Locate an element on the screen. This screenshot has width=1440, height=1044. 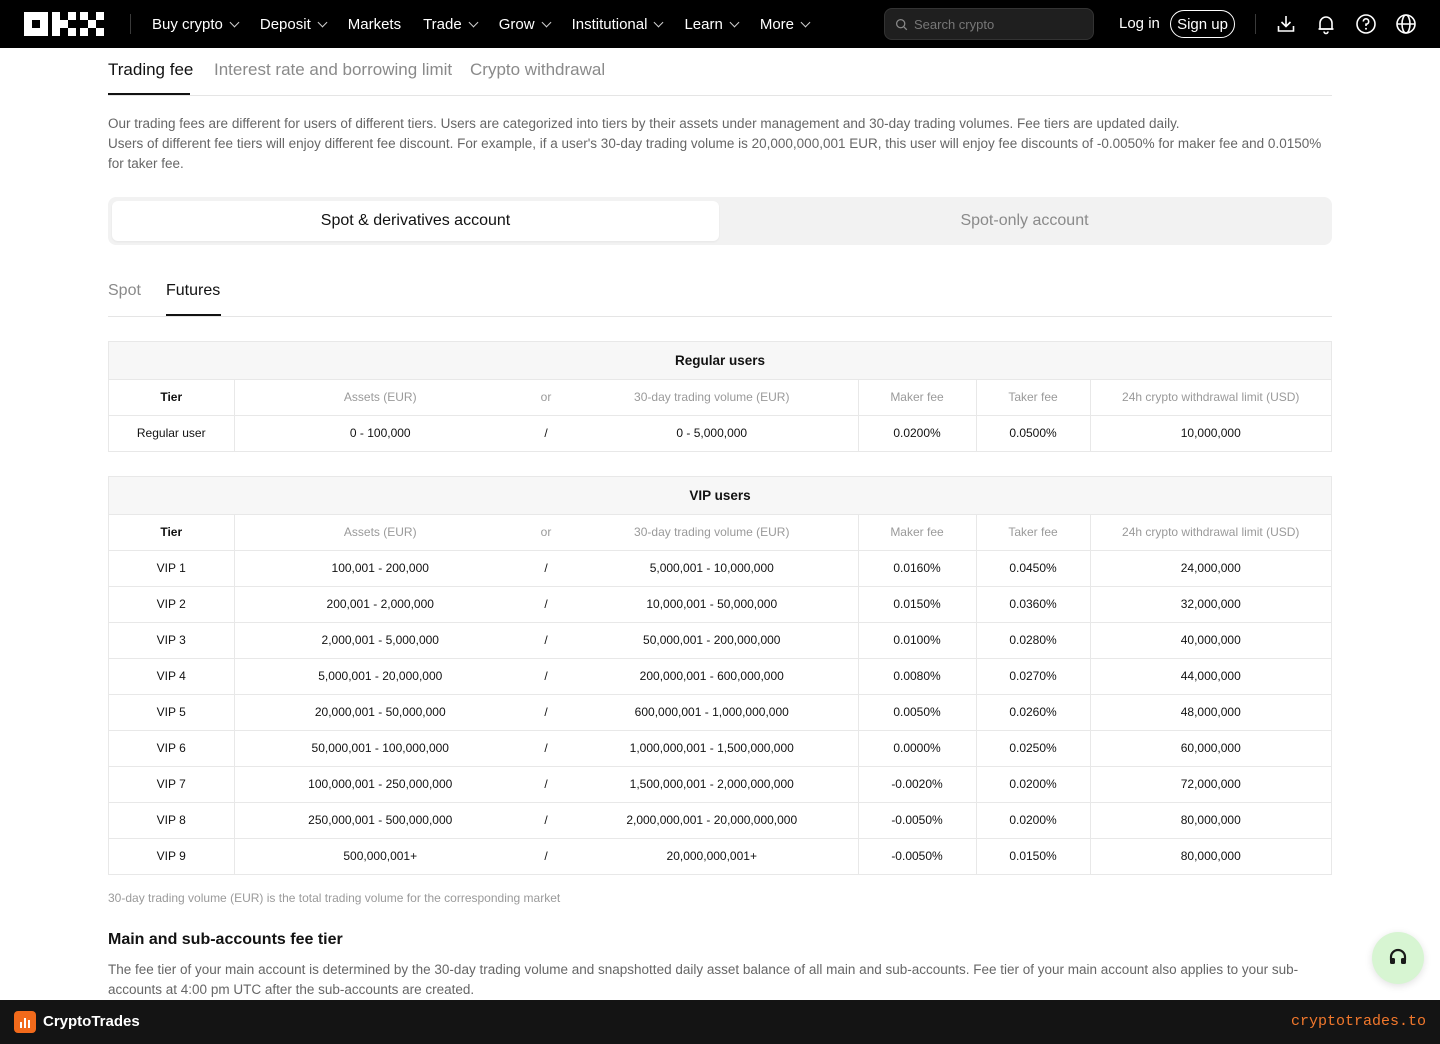
nav-item-label: Deposit is located at coordinates (285, 24).